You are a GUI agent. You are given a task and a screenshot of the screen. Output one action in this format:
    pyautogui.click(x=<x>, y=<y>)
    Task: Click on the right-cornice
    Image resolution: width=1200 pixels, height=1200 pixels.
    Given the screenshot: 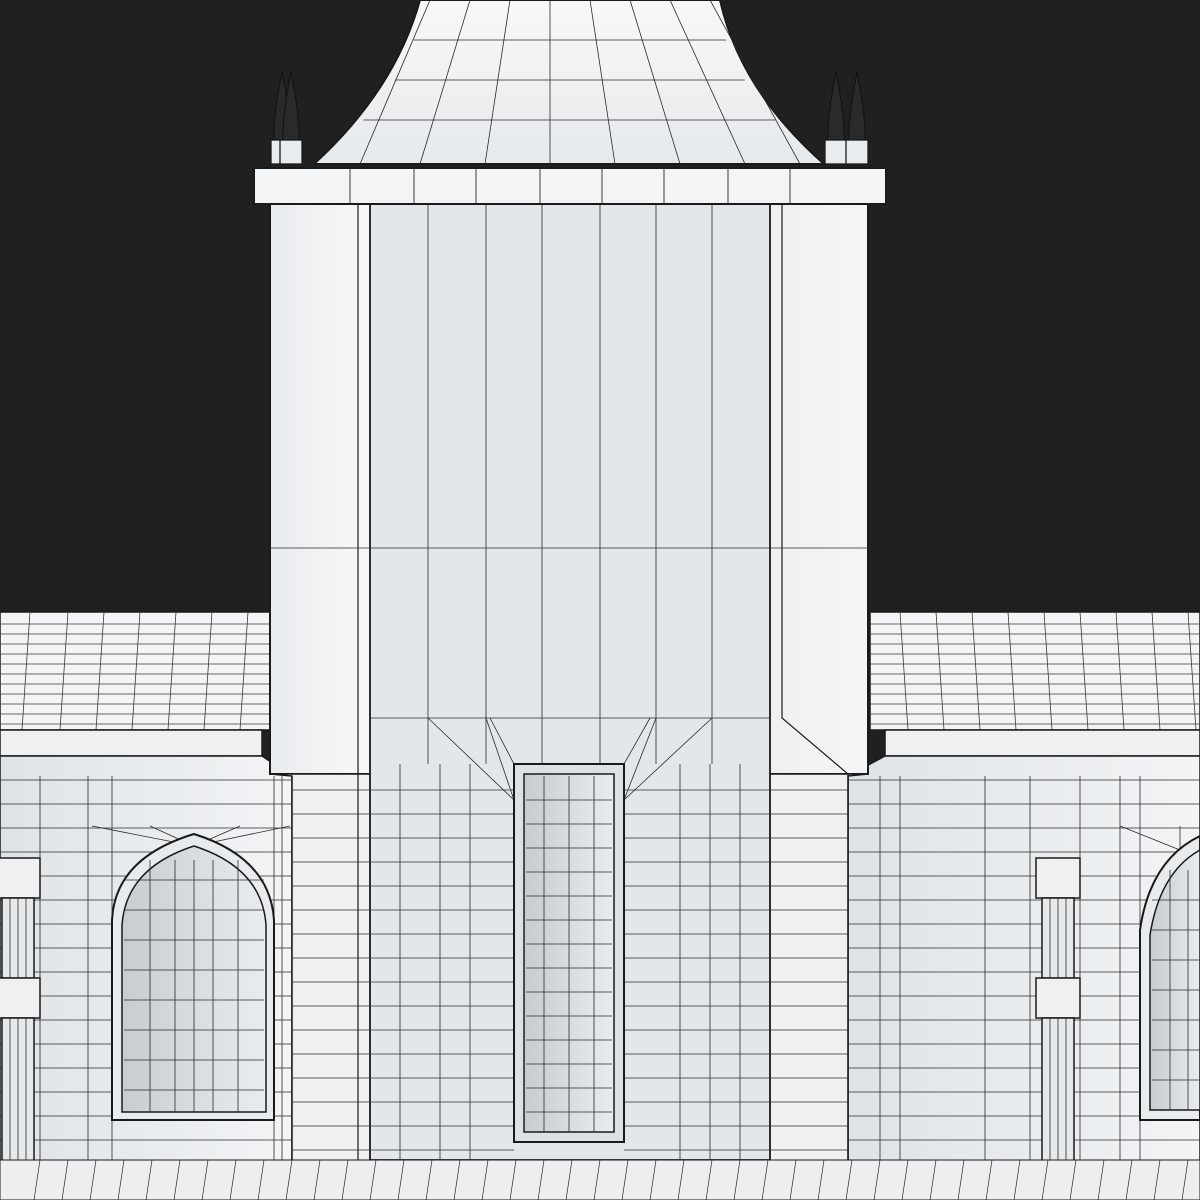 What is the action you would take?
    pyautogui.click(x=1042, y=743)
    